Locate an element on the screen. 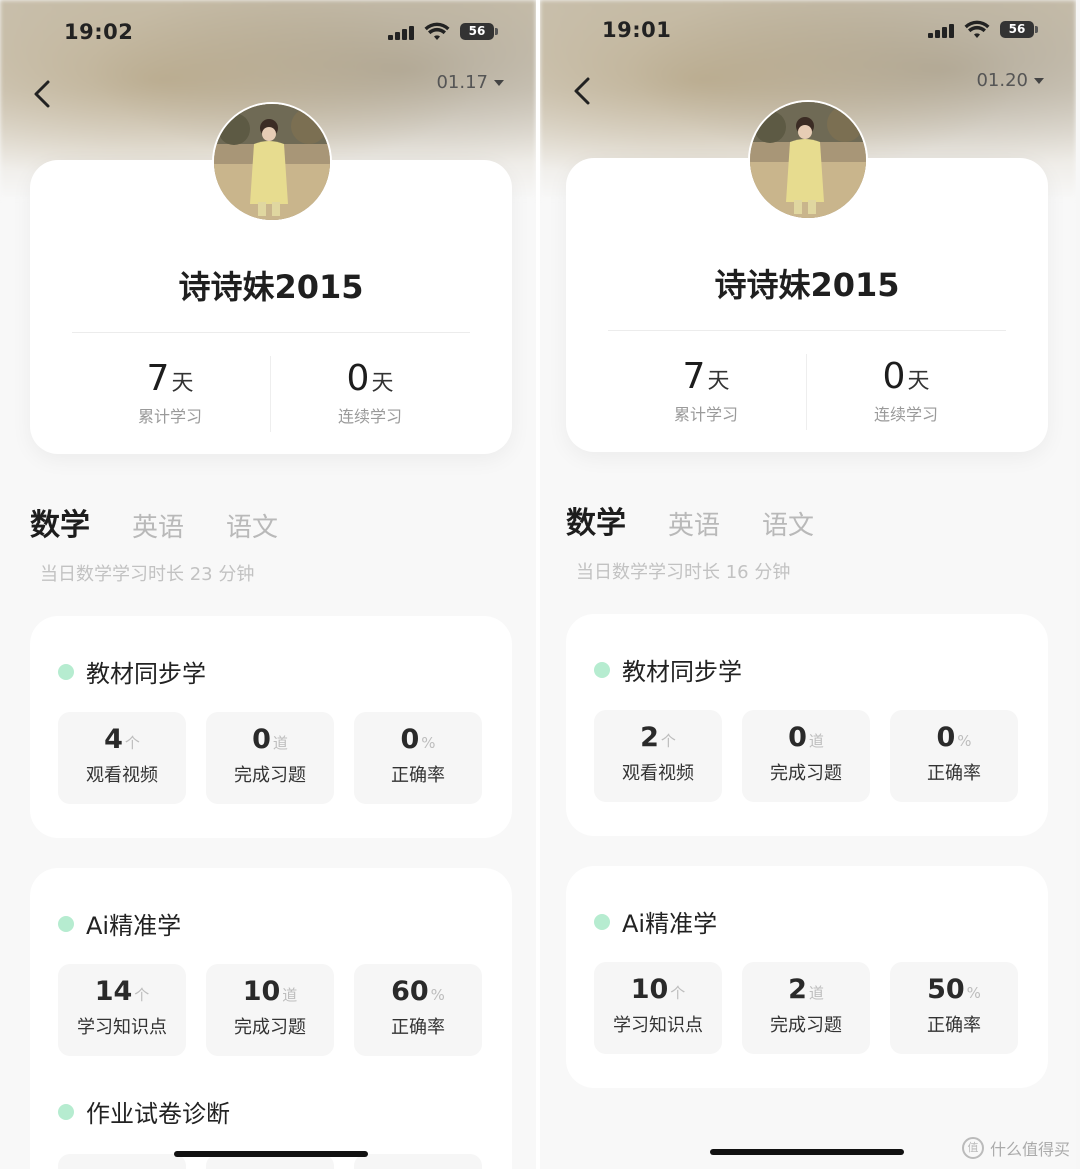 Image resolution: width=1080 pixels, height=1169 pixels. date-selector: 01.20 is located at coordinates (1010, 80).